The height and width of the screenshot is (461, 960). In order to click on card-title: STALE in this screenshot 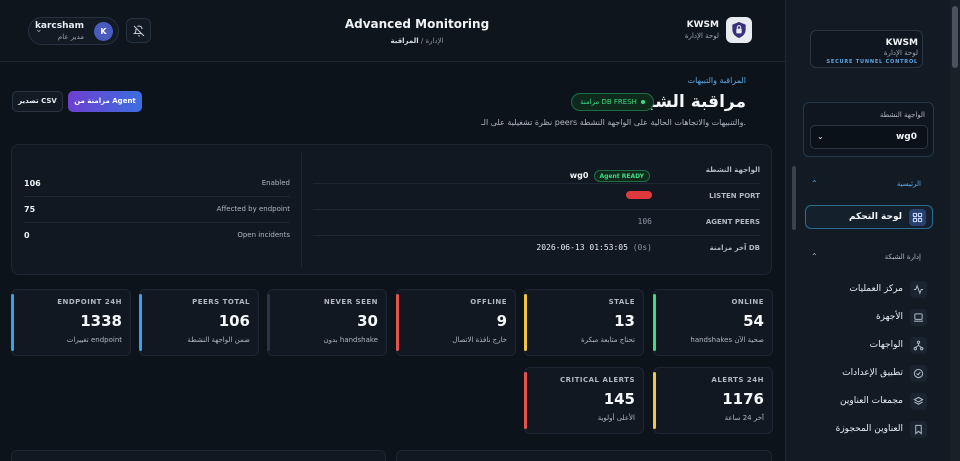, I will do `click(621, 302)`.